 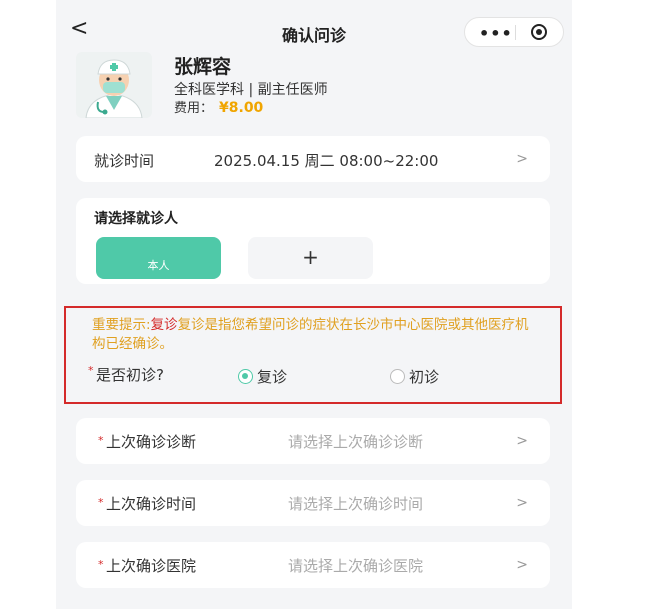 I want to click on radio-first-visit-label: 初诊, so click(x=424, y=377).